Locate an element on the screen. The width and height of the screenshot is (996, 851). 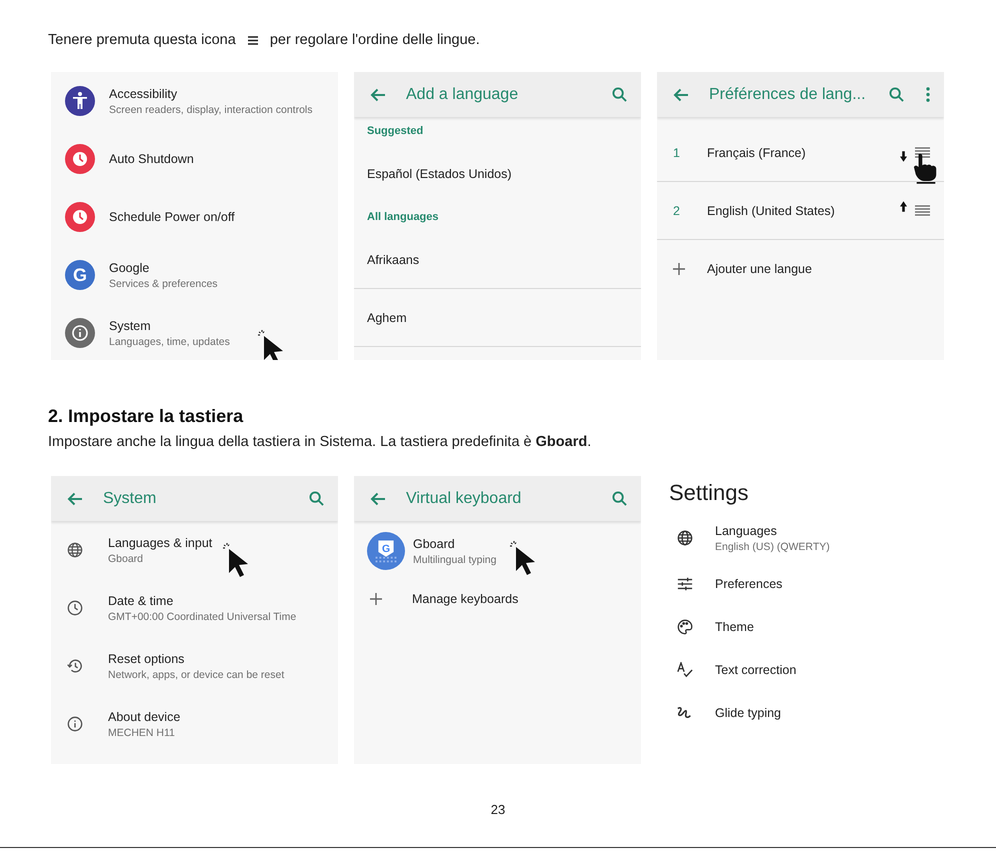
palette-icon is located at coordinates (685, 626).